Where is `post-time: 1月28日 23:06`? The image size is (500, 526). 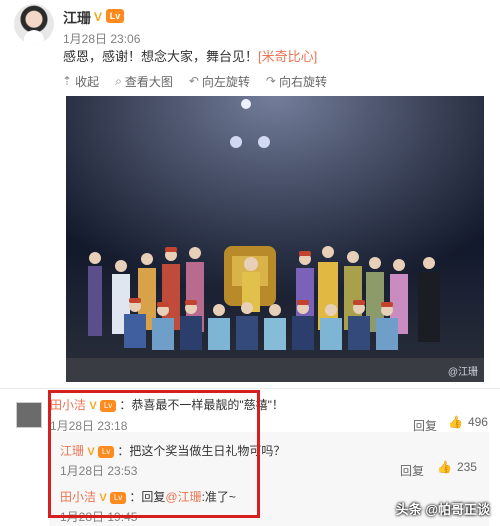
post-time: 1月28日 23:06 is located at coordinates (101, 38).